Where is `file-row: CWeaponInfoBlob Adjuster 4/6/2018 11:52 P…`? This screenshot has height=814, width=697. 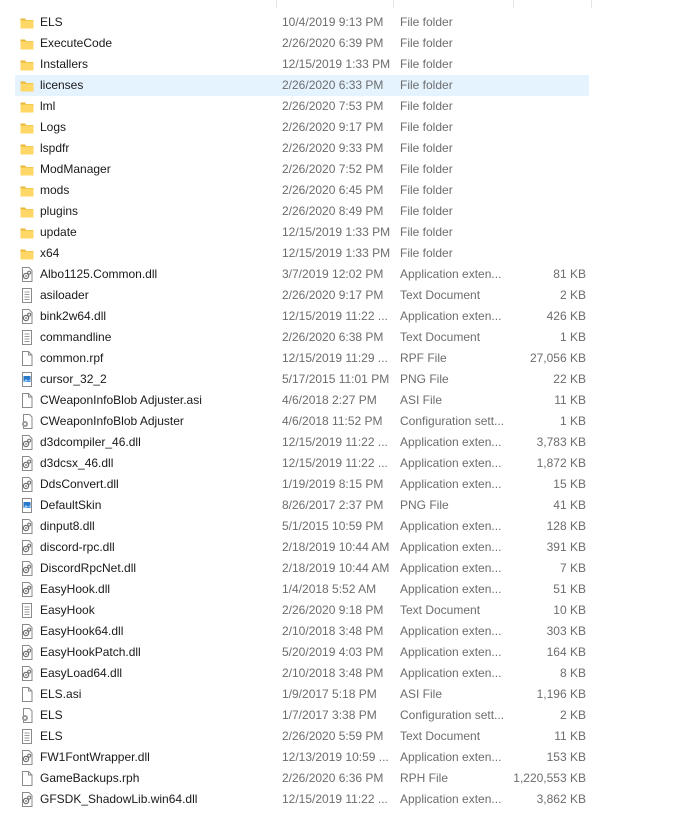 file-row: CWeaponInfoBlob Adjuster 4/6/2018 11:52 P… is located at coordinates (348, 421).